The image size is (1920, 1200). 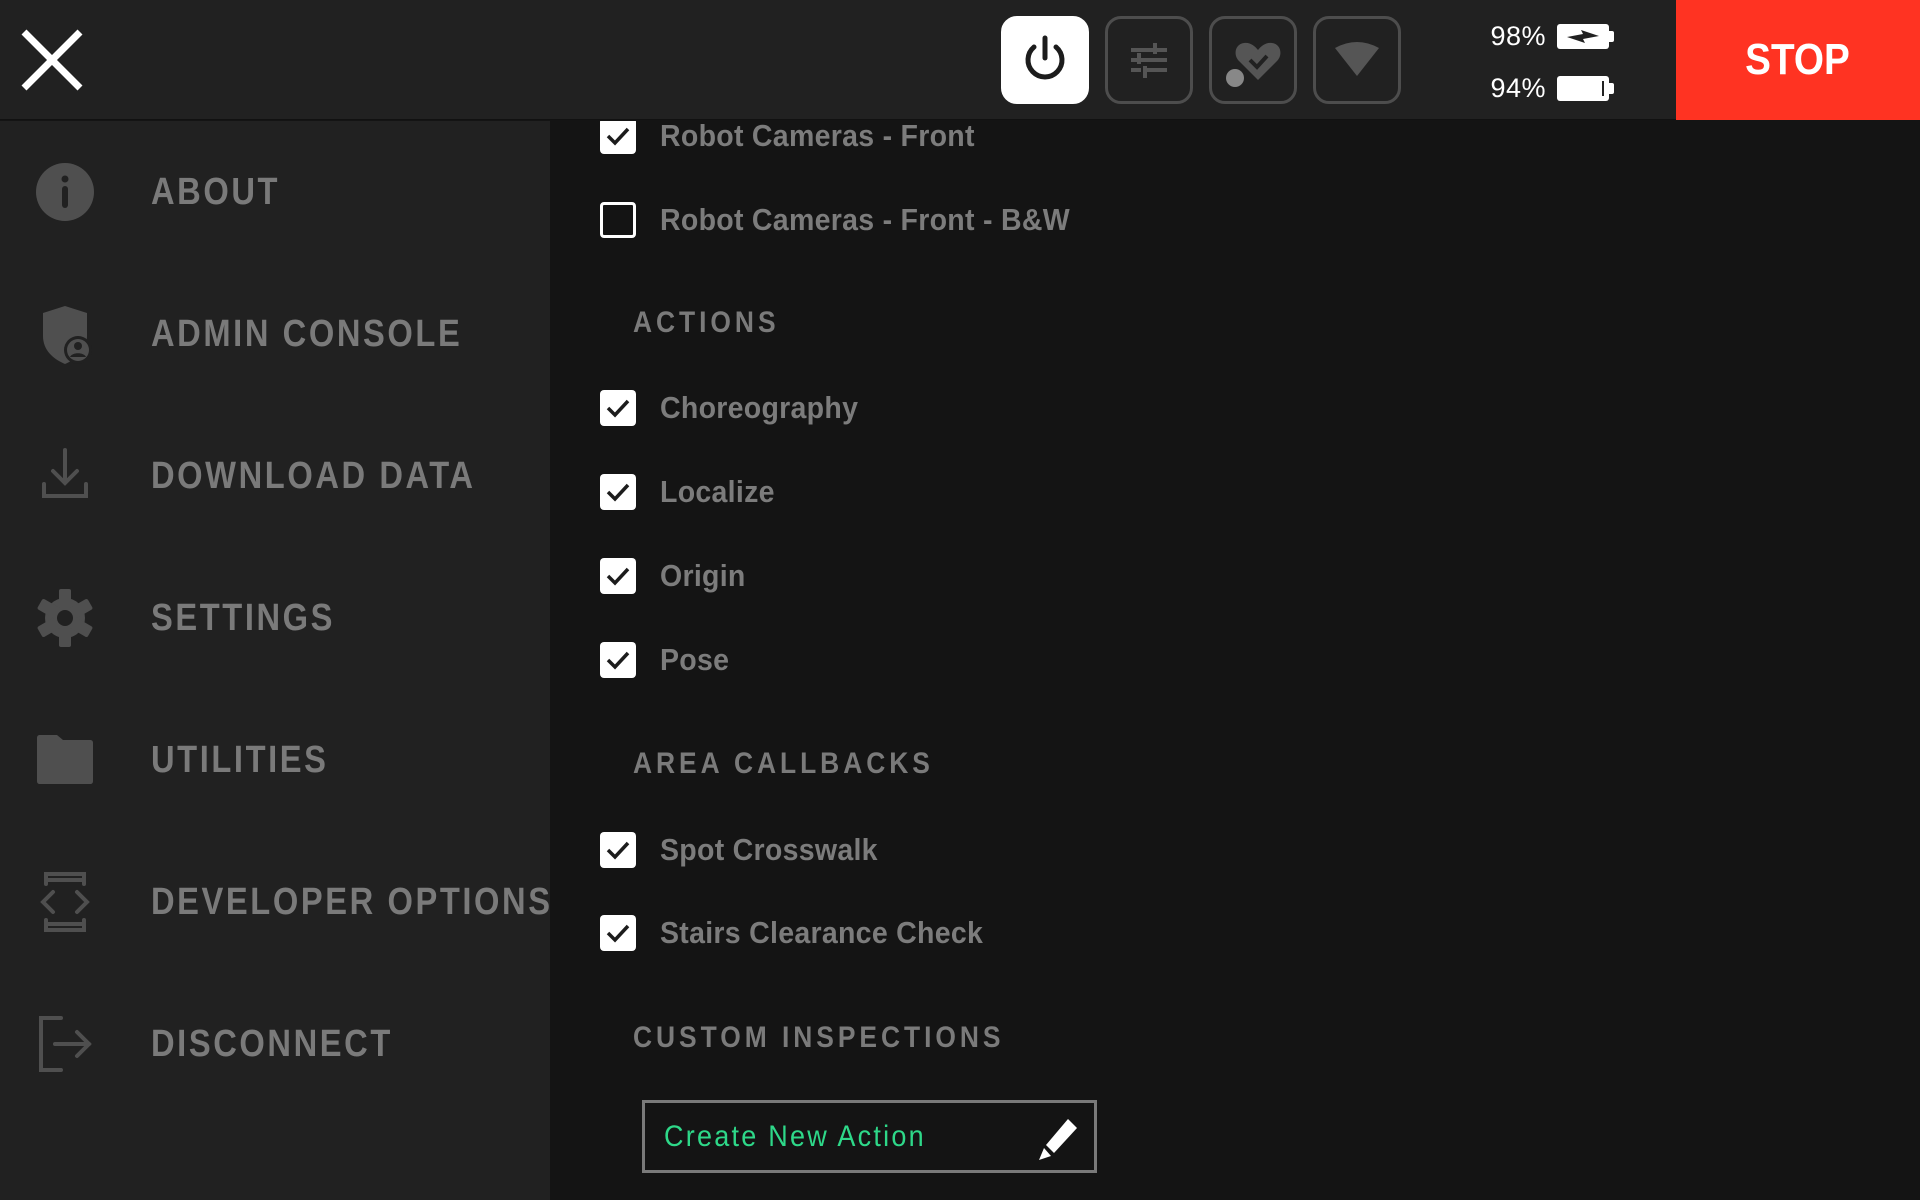 What do you see at coordinates (817, 137) in the screenshot?
I see `checkbox-label: Robot Cameras - Front` at bounding box center [817, 137].